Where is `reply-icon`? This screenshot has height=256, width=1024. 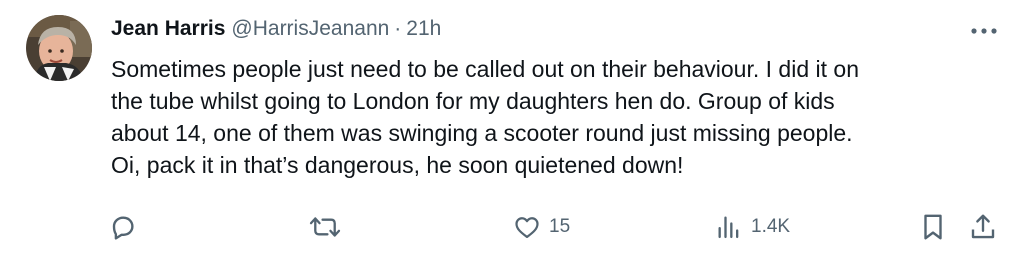 reply-icon is located at coordinates (123, 227).